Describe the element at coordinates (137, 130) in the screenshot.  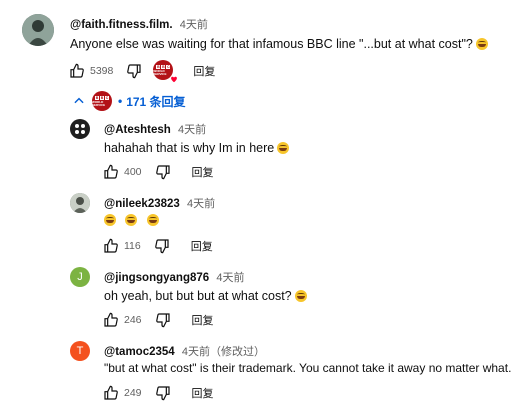
I see `comment-author: @Ateshtesh` at that location.